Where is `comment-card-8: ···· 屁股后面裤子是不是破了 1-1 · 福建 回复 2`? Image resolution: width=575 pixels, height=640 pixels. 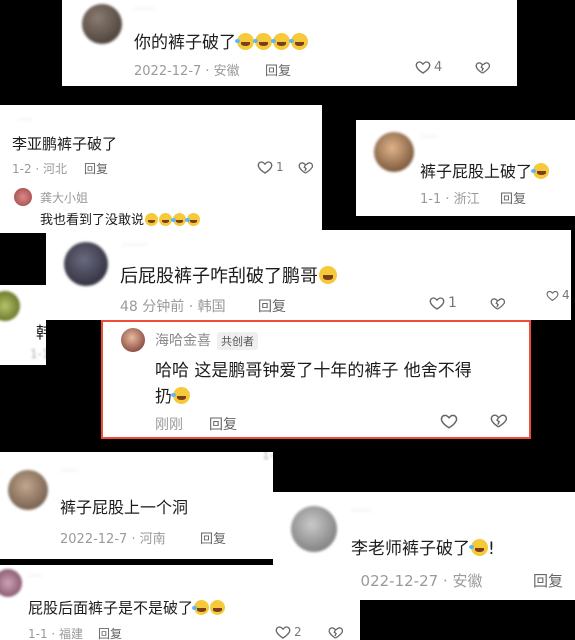
comment-card-8: ···· 屁股后面裤子是不是破了 1-1 · 福建 回复 2 is located at coordinates (180, 602).